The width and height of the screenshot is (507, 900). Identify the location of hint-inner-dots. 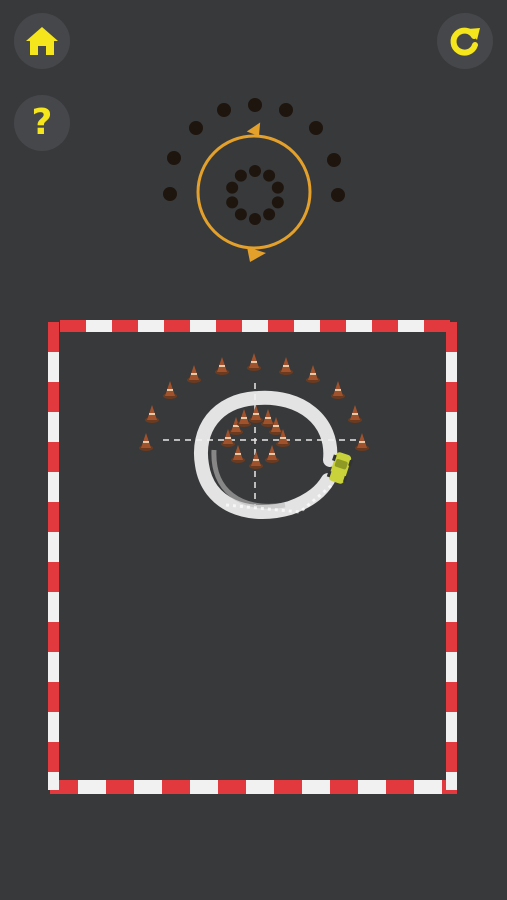
(255, 195).